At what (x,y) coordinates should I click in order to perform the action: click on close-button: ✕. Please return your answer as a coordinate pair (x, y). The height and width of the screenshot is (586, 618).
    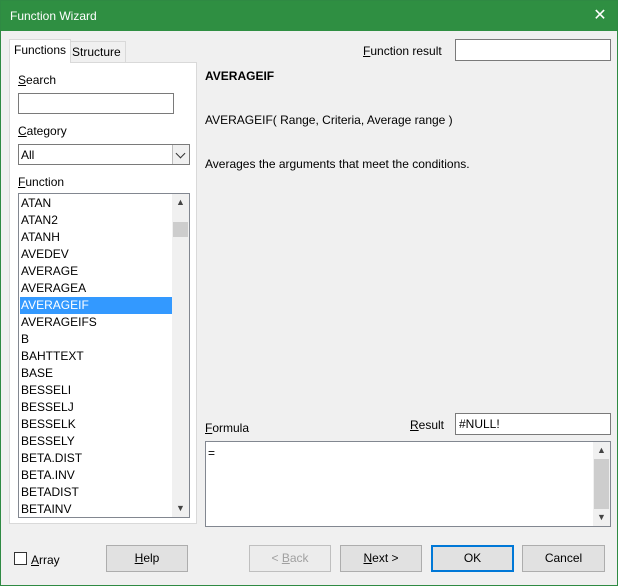
    Looking at the image, I should click on (600, 16).